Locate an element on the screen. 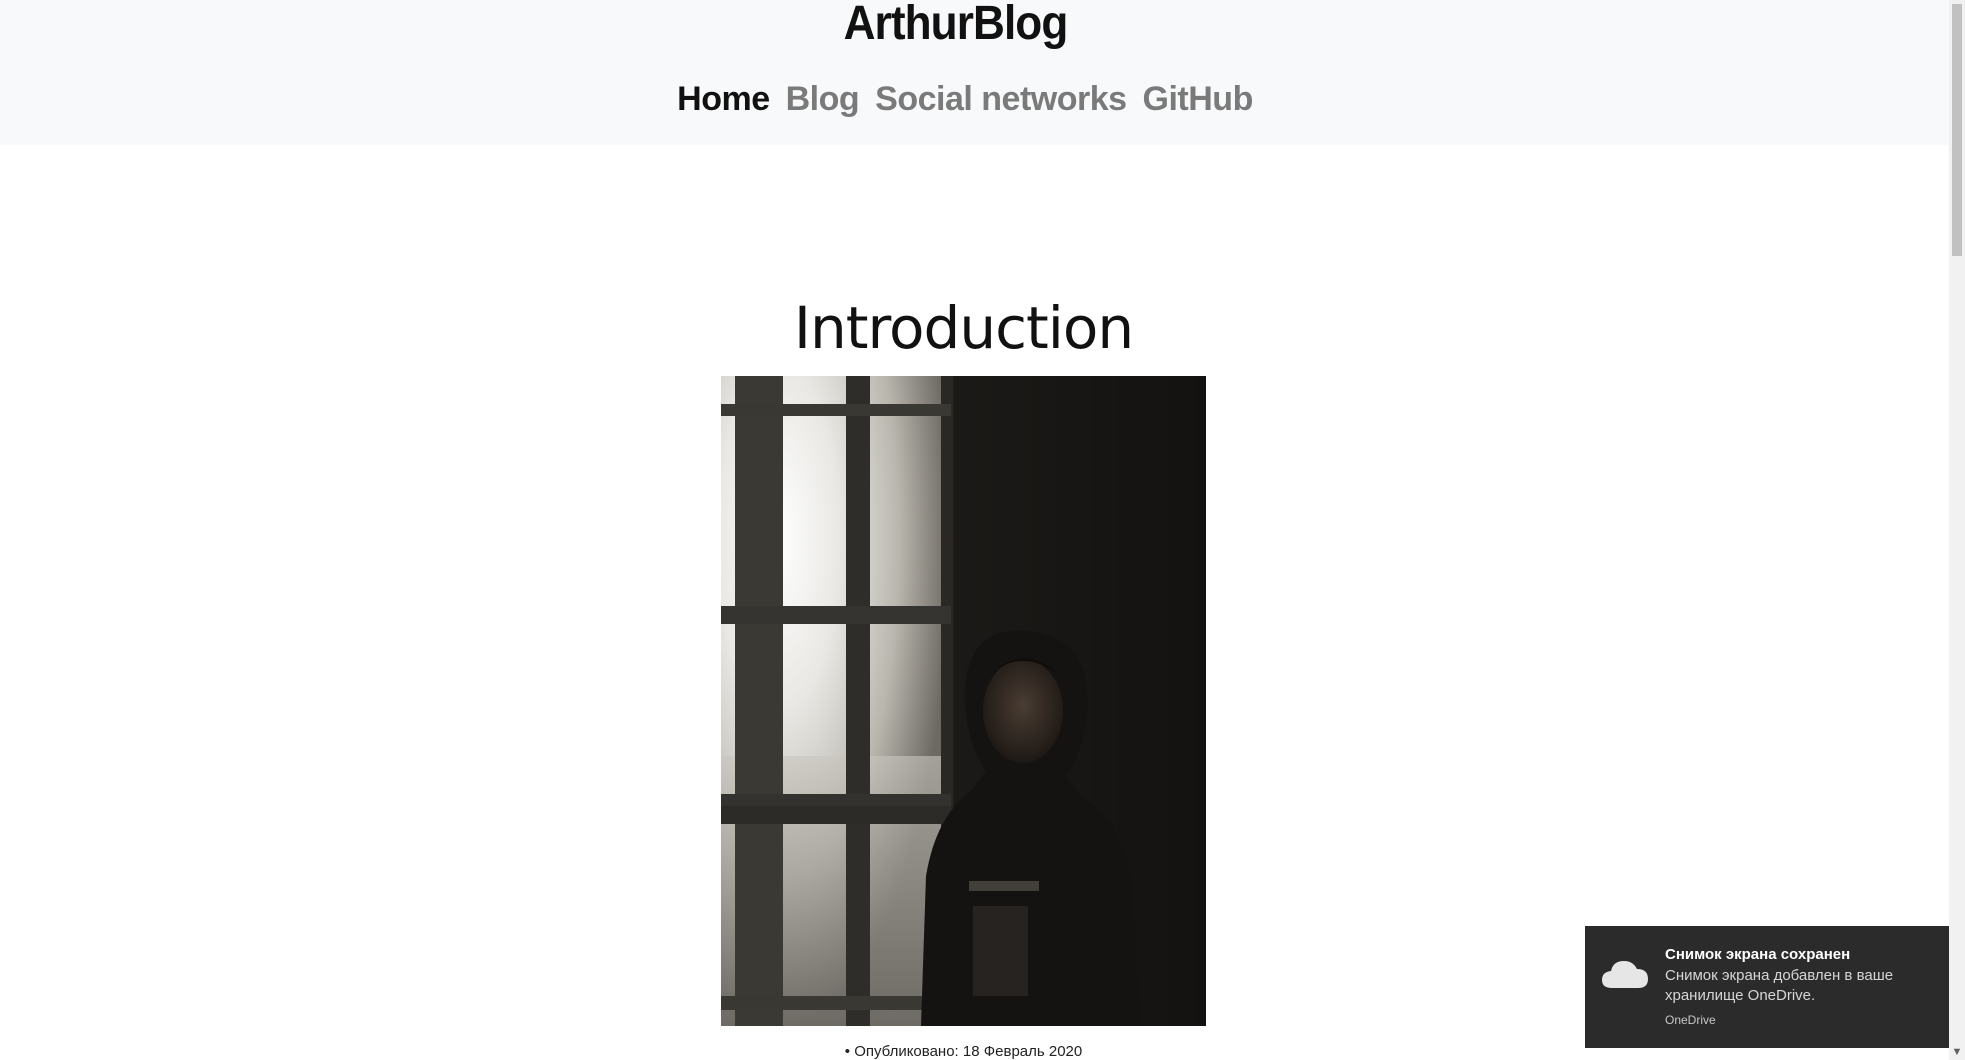 Image resolution: width=1965 pixels, height=1060 pixels. nav-home: Home is located at coordinates (723, 99).